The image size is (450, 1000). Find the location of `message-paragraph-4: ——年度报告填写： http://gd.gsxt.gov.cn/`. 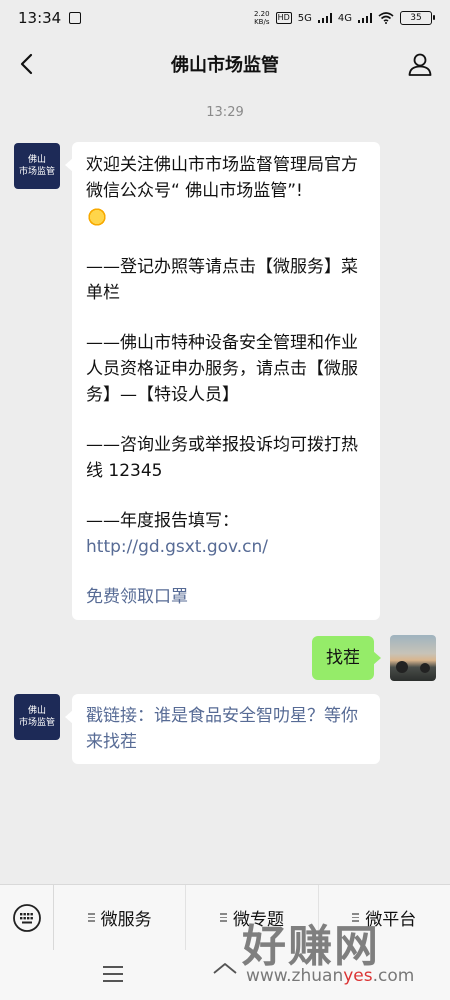

message-paragraph-4: ——年度报告填写： http://gd.gsxt.gov.cn/ is located at coordinates (226, 534).